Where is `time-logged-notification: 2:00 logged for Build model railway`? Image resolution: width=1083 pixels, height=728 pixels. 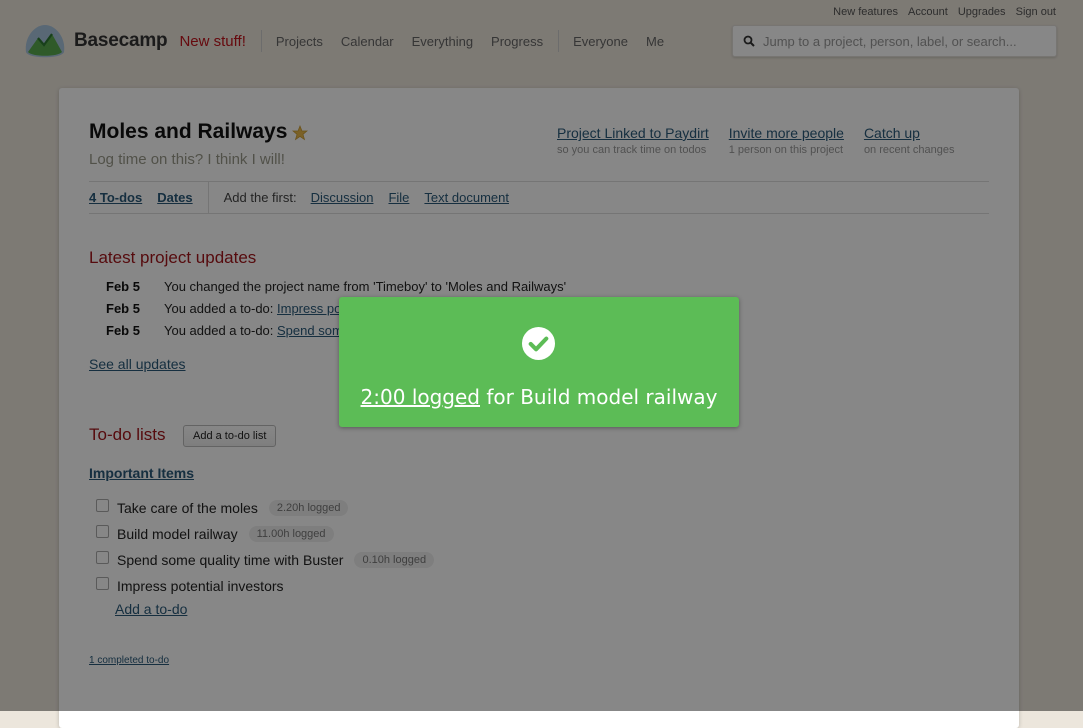 time-logged-notification: 2:00 logged for Build model railway is located at coordinates (539, 362).